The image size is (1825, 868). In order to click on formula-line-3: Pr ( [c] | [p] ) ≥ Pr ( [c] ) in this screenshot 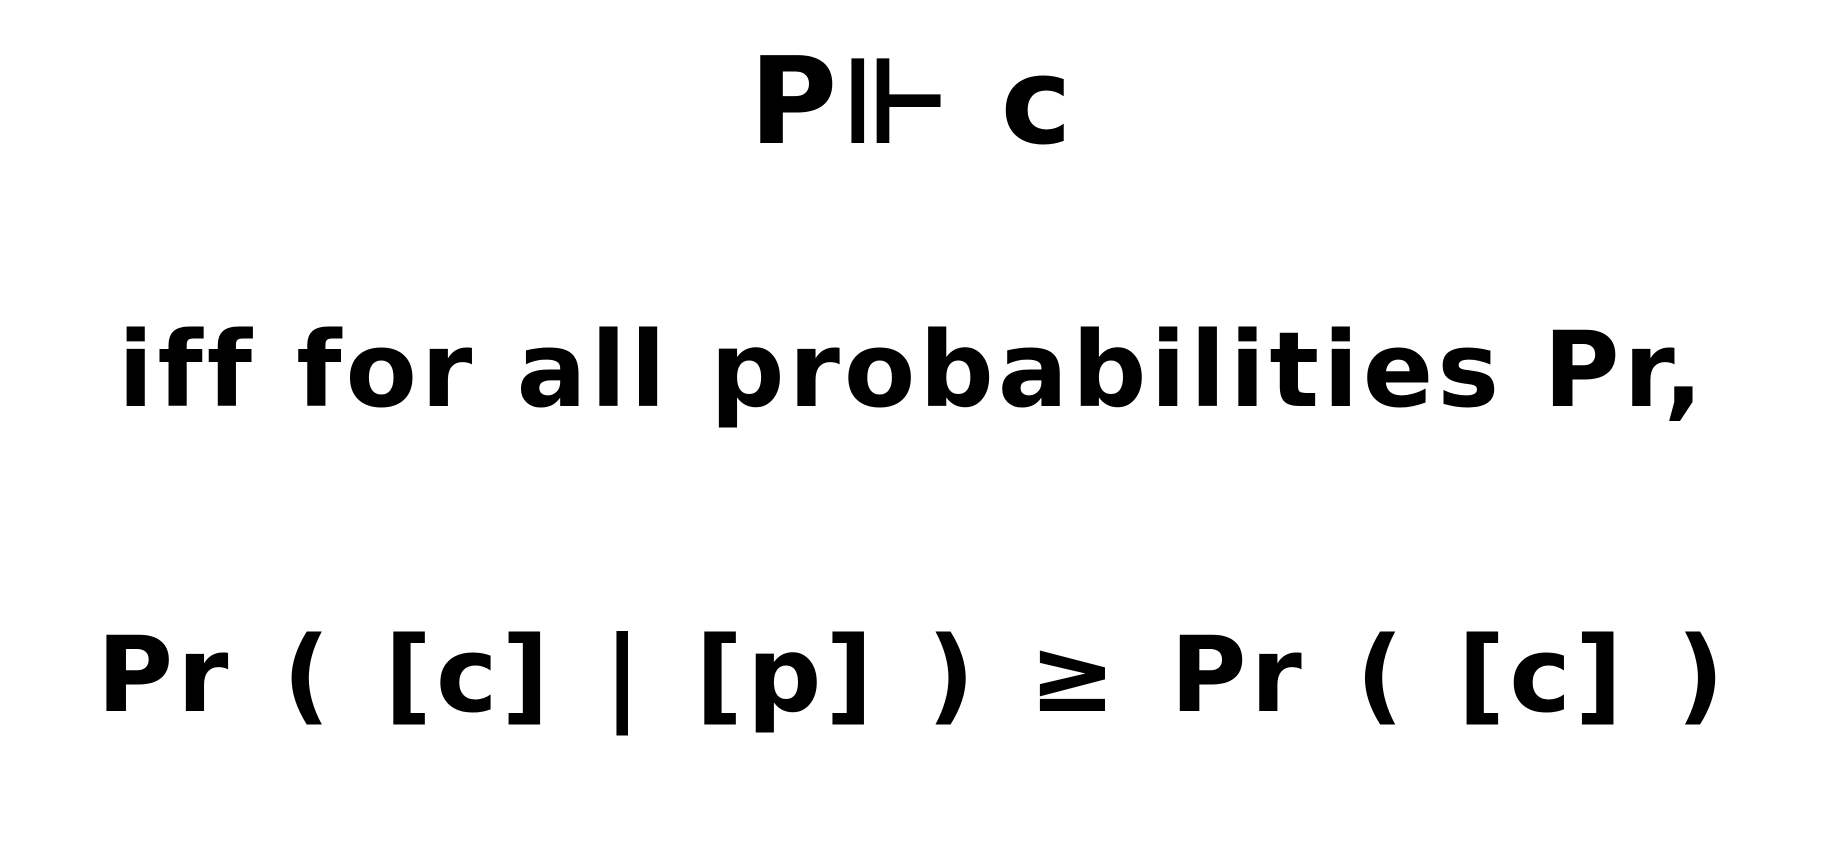, I will do `click(912, 675)`.